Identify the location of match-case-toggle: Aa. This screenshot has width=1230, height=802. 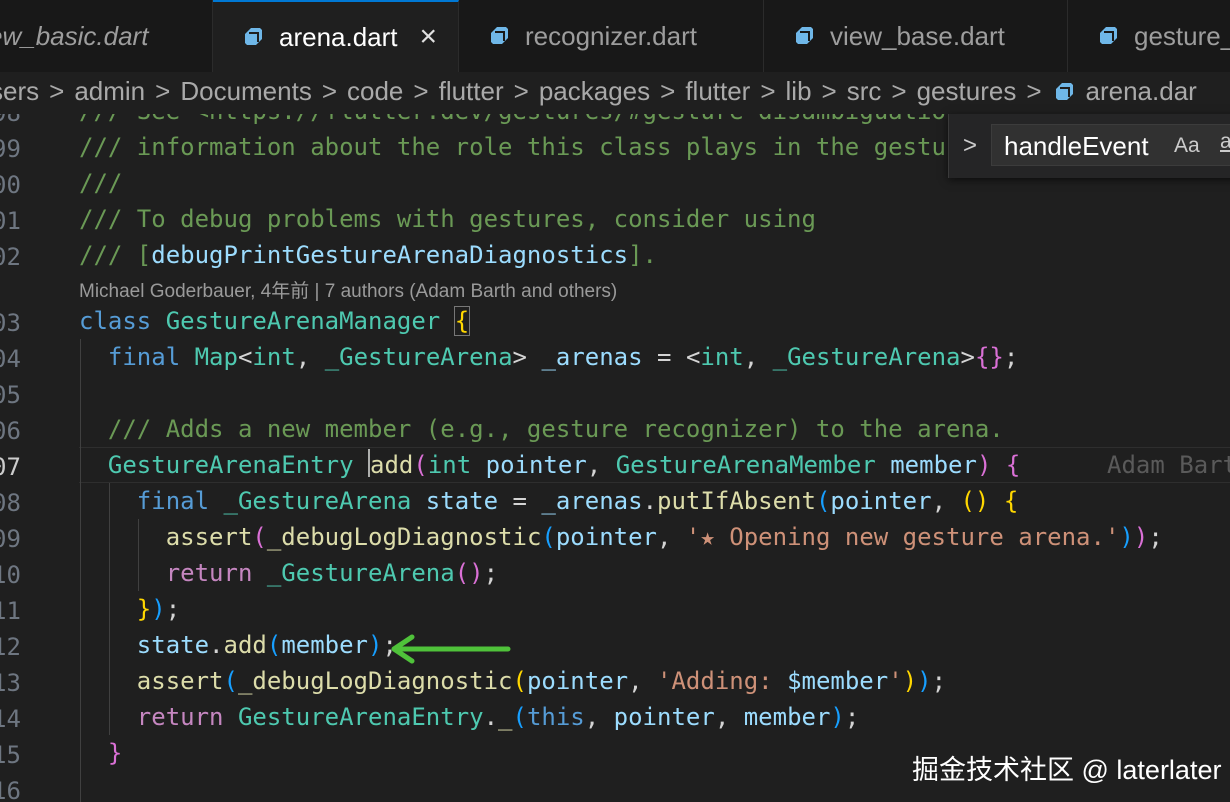
(1187, 146).